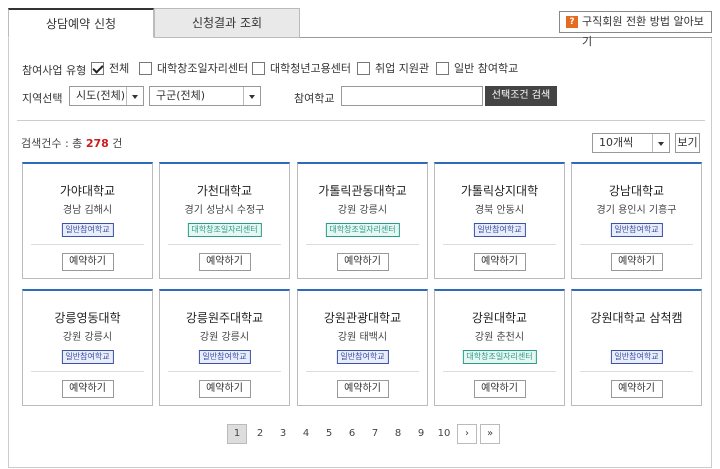 The width and height of the screenshot is (720, 469). I want to click on help-button: ? 구직회원 전환 방법 알아보기, so click(635, 29).